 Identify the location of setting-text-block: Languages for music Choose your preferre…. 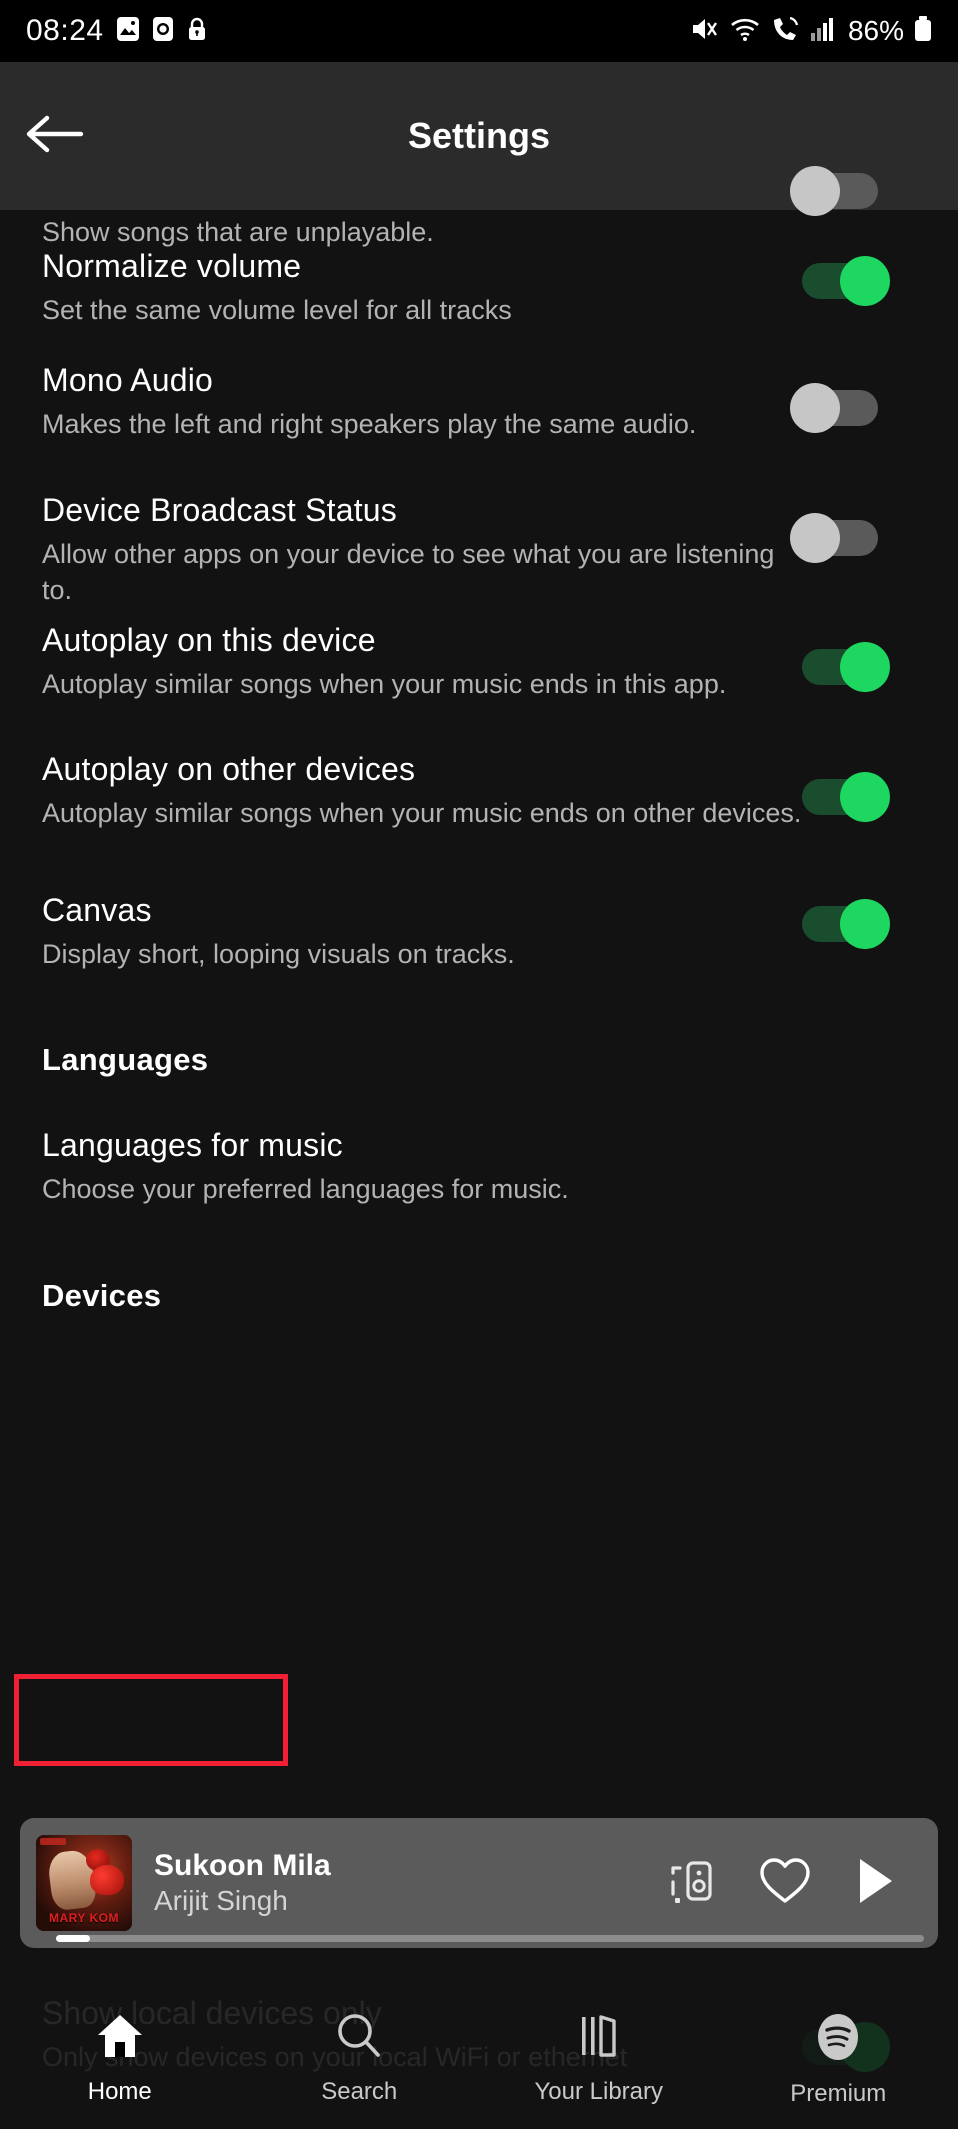
(472, 1167).